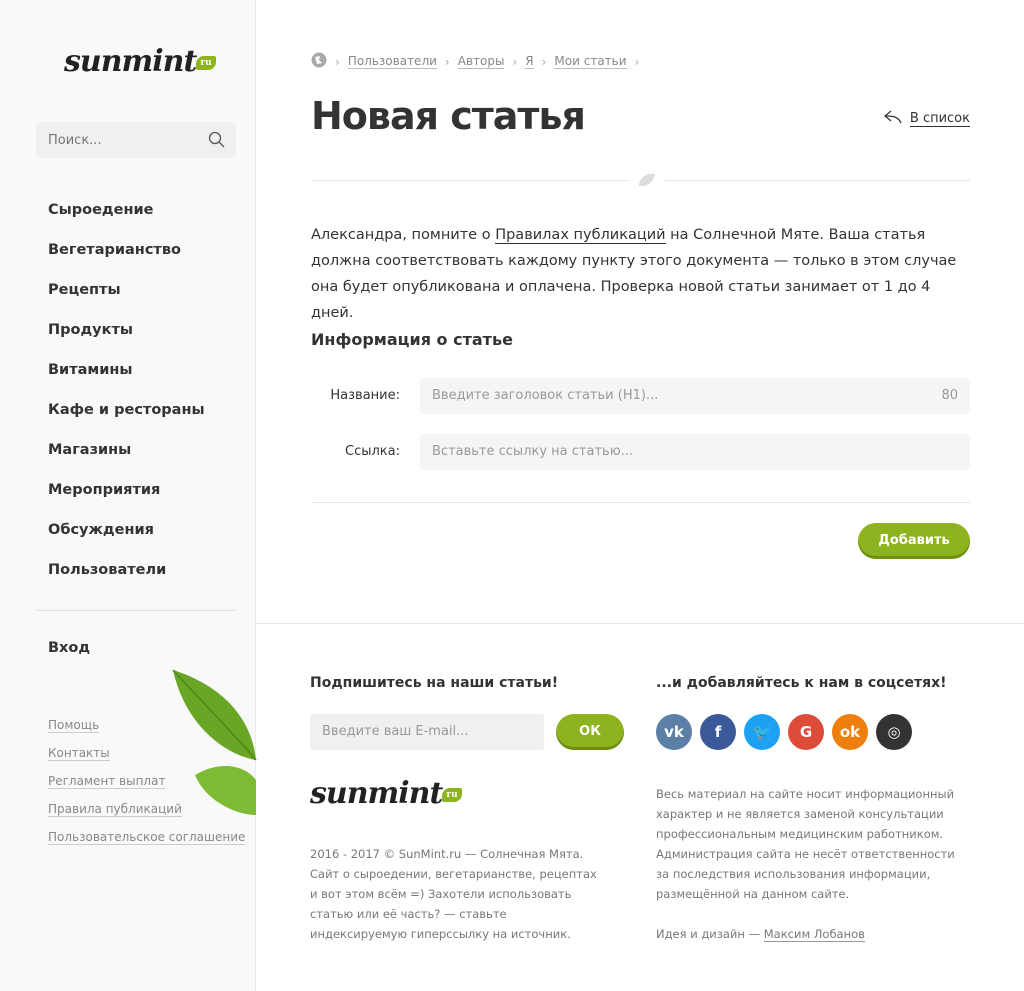 This screenshot has height=991, width=1024. Describe the element at coordinates (79, 753) in the screenshot. I see `contacts-link: Контакты` at that location.